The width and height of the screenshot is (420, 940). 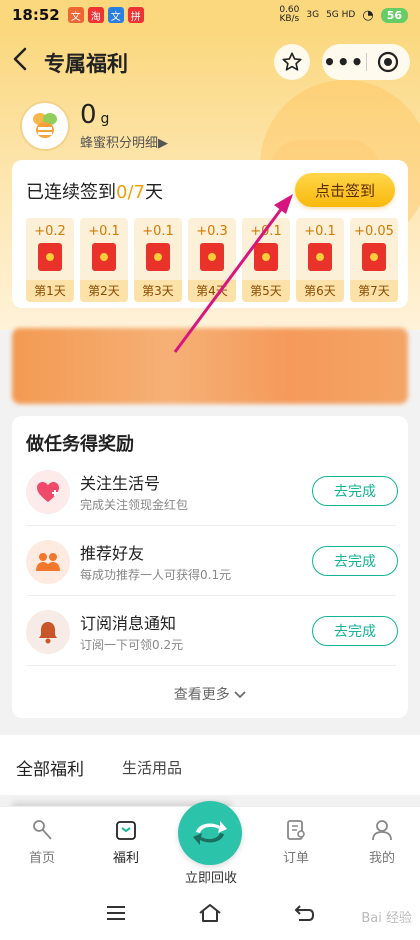 What do you see at coordinates (368, 15) in the screenshot?
I see `wifi-icon: ◔` at bounding box center [368, 15].